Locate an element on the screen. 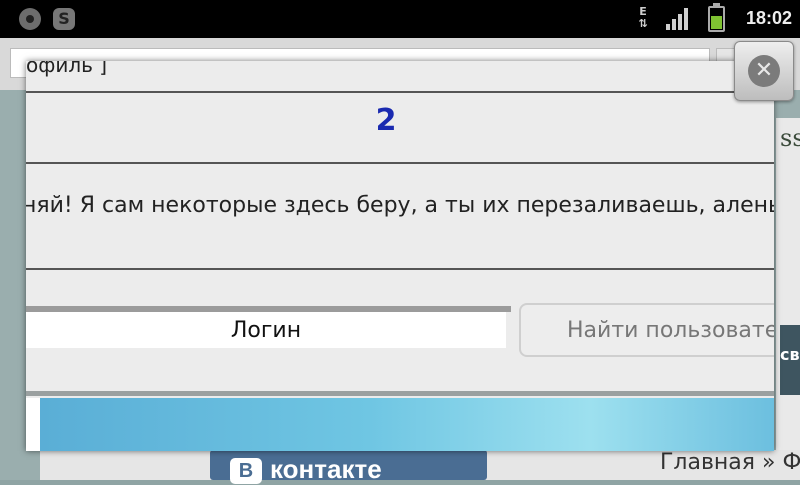  close-icon: ✕ is located at coordinates (764, 71).